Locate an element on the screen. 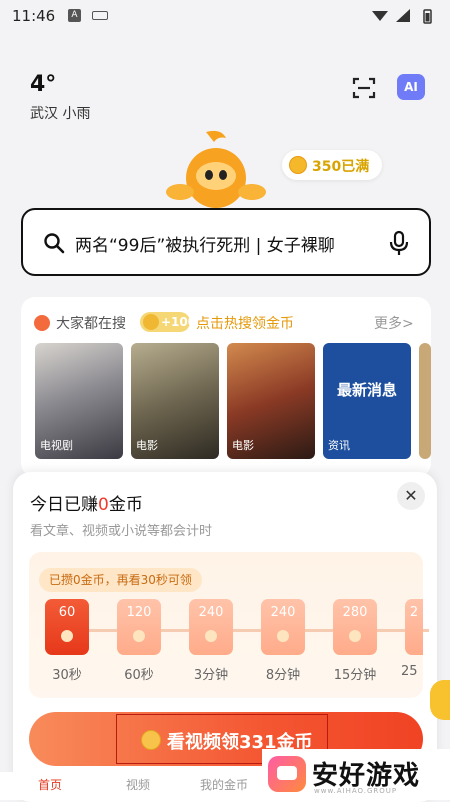 This screenshot has height=802, width=450. trending-thumbnail: 最新消息 资讯 is located at coordinates (367, 401).